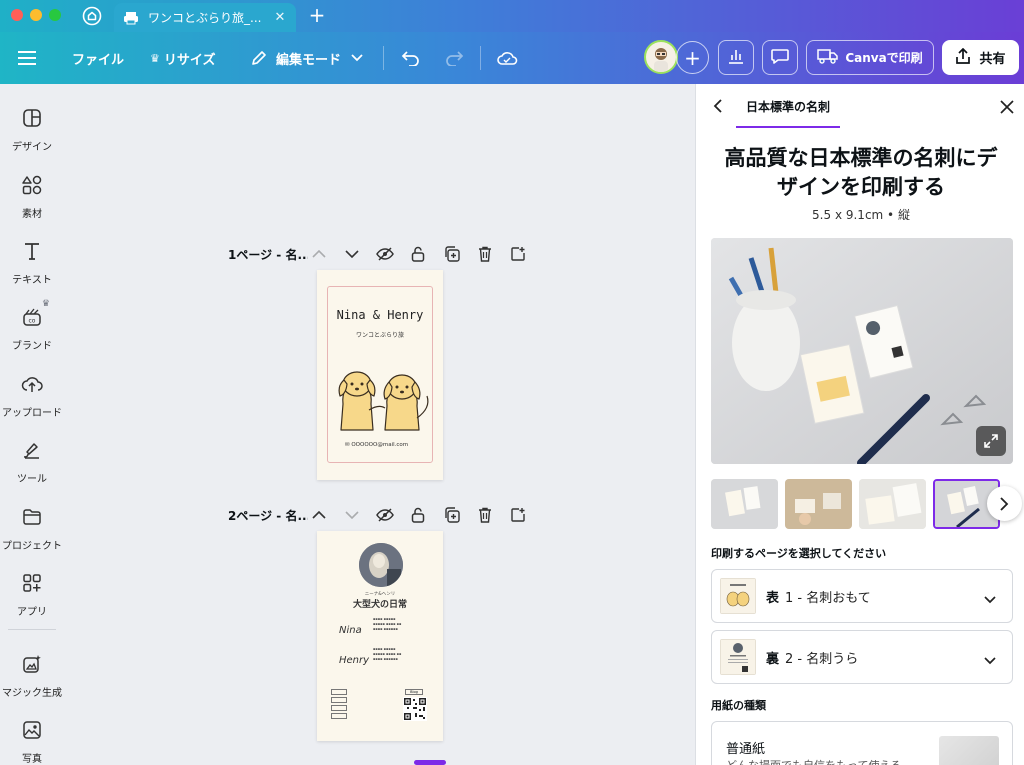 The image size is (1024, 765). I want to click on comment-button, so click(780, 57).